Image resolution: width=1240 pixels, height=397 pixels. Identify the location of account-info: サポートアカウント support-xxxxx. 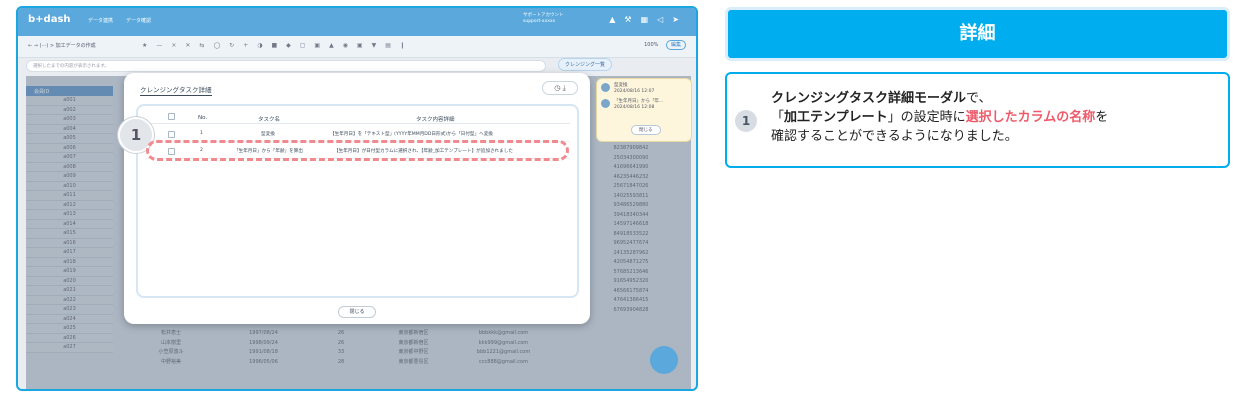
(543, 19).